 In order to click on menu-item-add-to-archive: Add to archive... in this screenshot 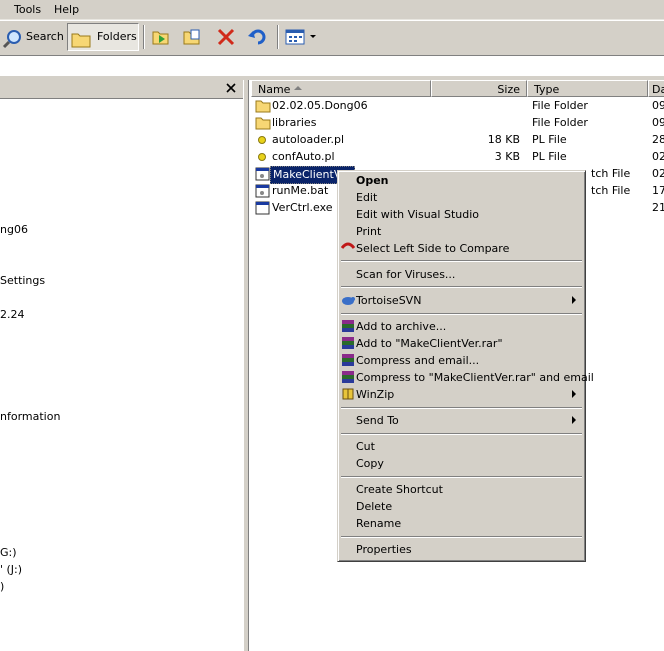, I will do `click(401, 326)`.